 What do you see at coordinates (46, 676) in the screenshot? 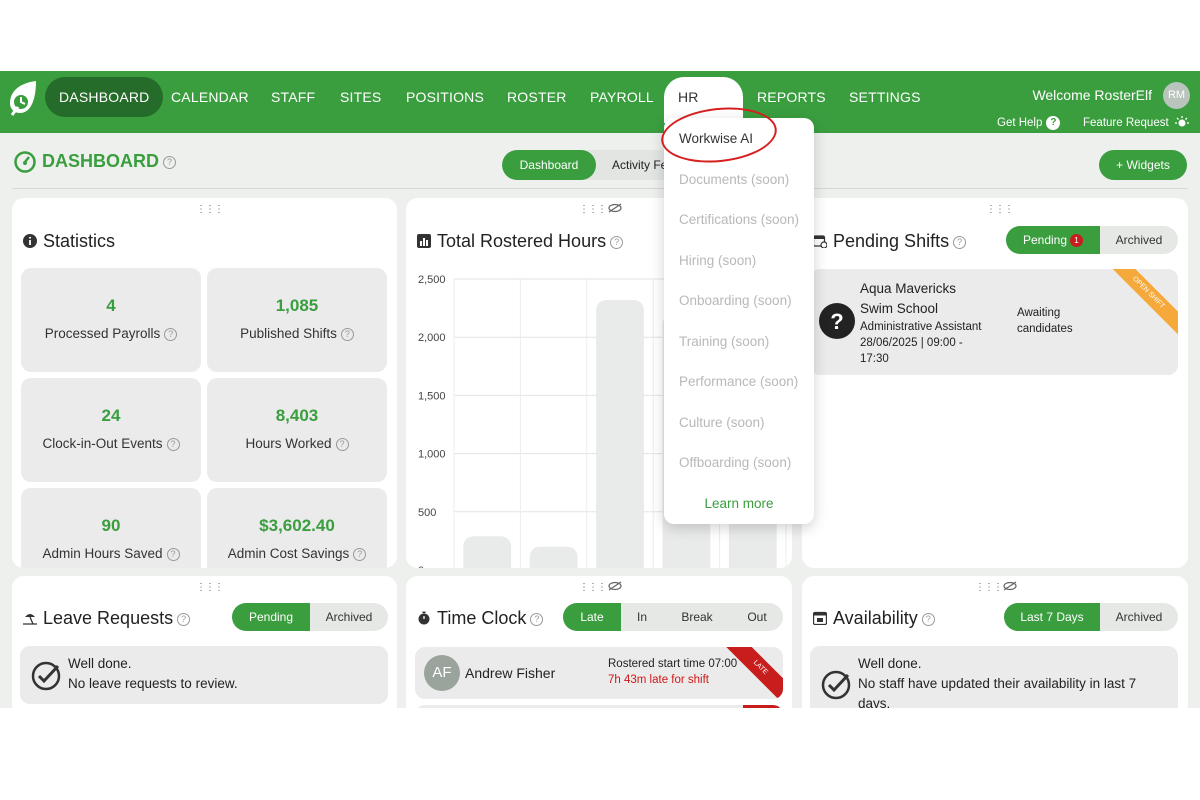
I see `check-circle-icon` at bounding box center [46, 676].